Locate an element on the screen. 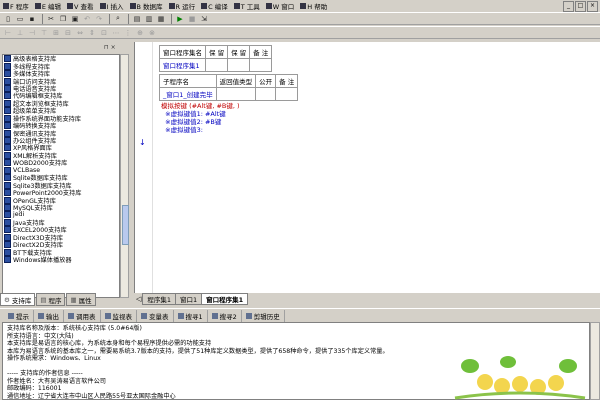  align-bottom-icon: ⊟ is located at coordinates (68, 33).